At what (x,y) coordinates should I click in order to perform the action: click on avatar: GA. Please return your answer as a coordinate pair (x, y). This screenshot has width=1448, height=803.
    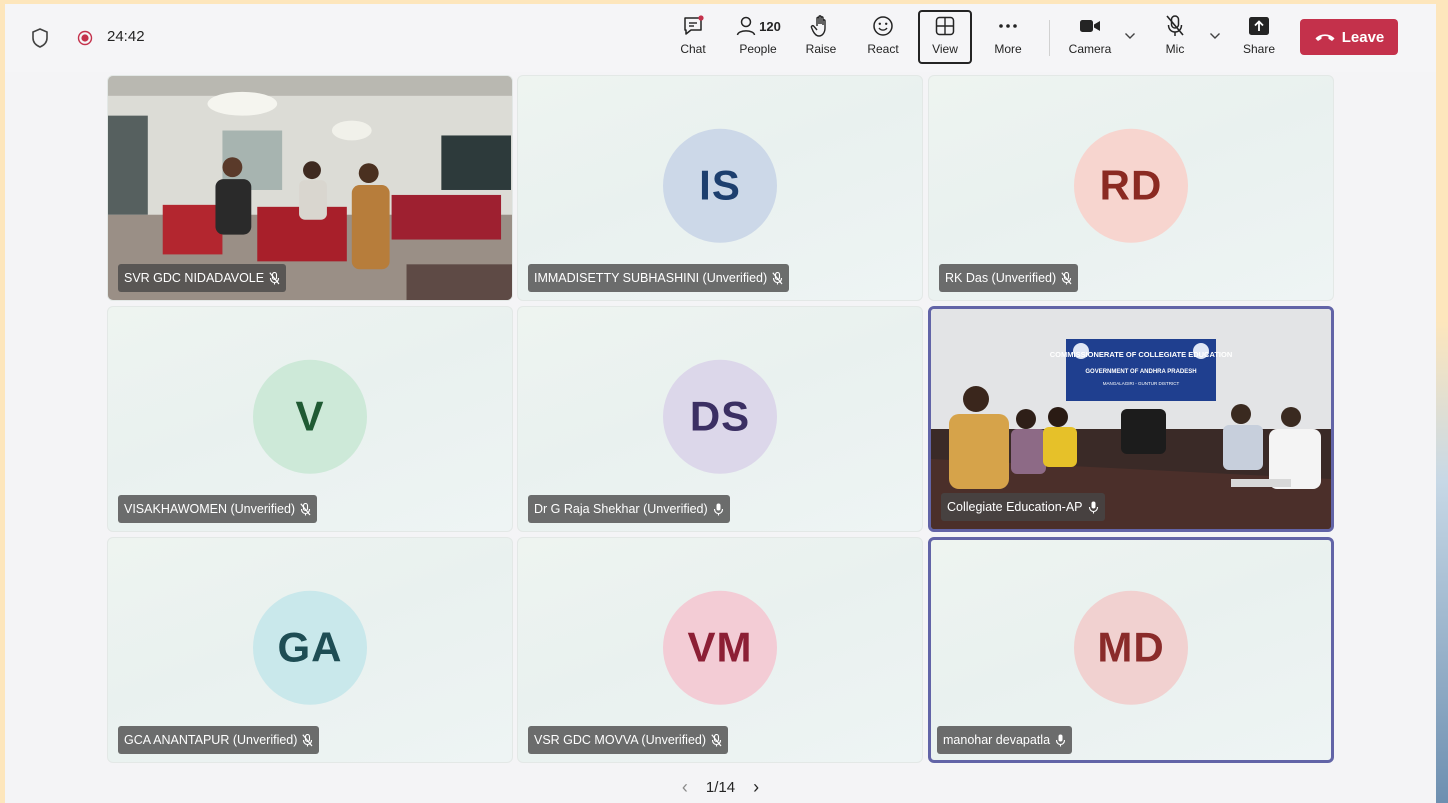
    Looking at the image, I should click on (310, 647).